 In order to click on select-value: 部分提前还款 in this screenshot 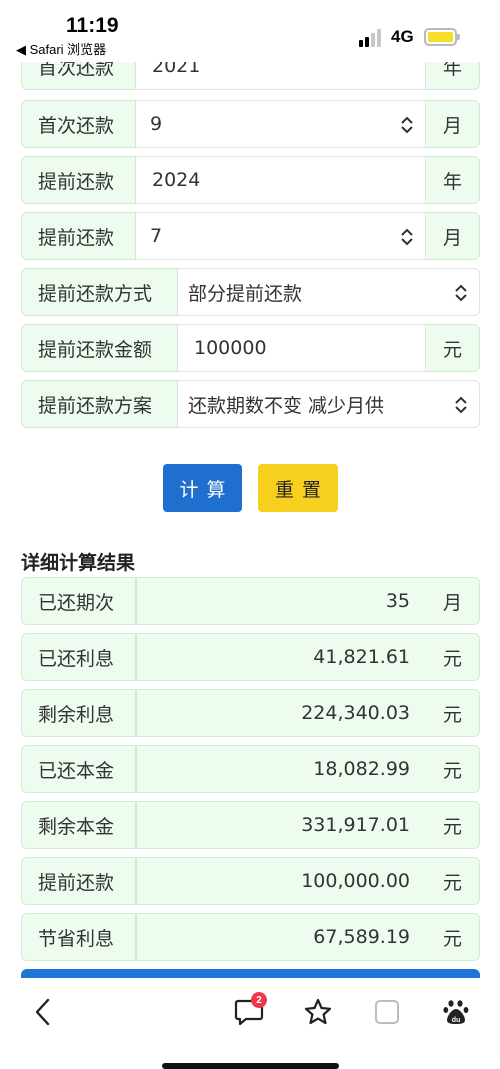, I will do `click(245, 293)`.